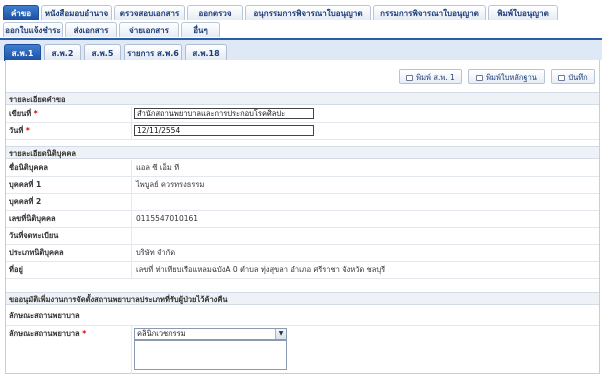  Describe the element at coordinates (76, 12) in the screenshot. I see `tab-power-of-attorney: หนังสือมอบอำนาจ` at that location.